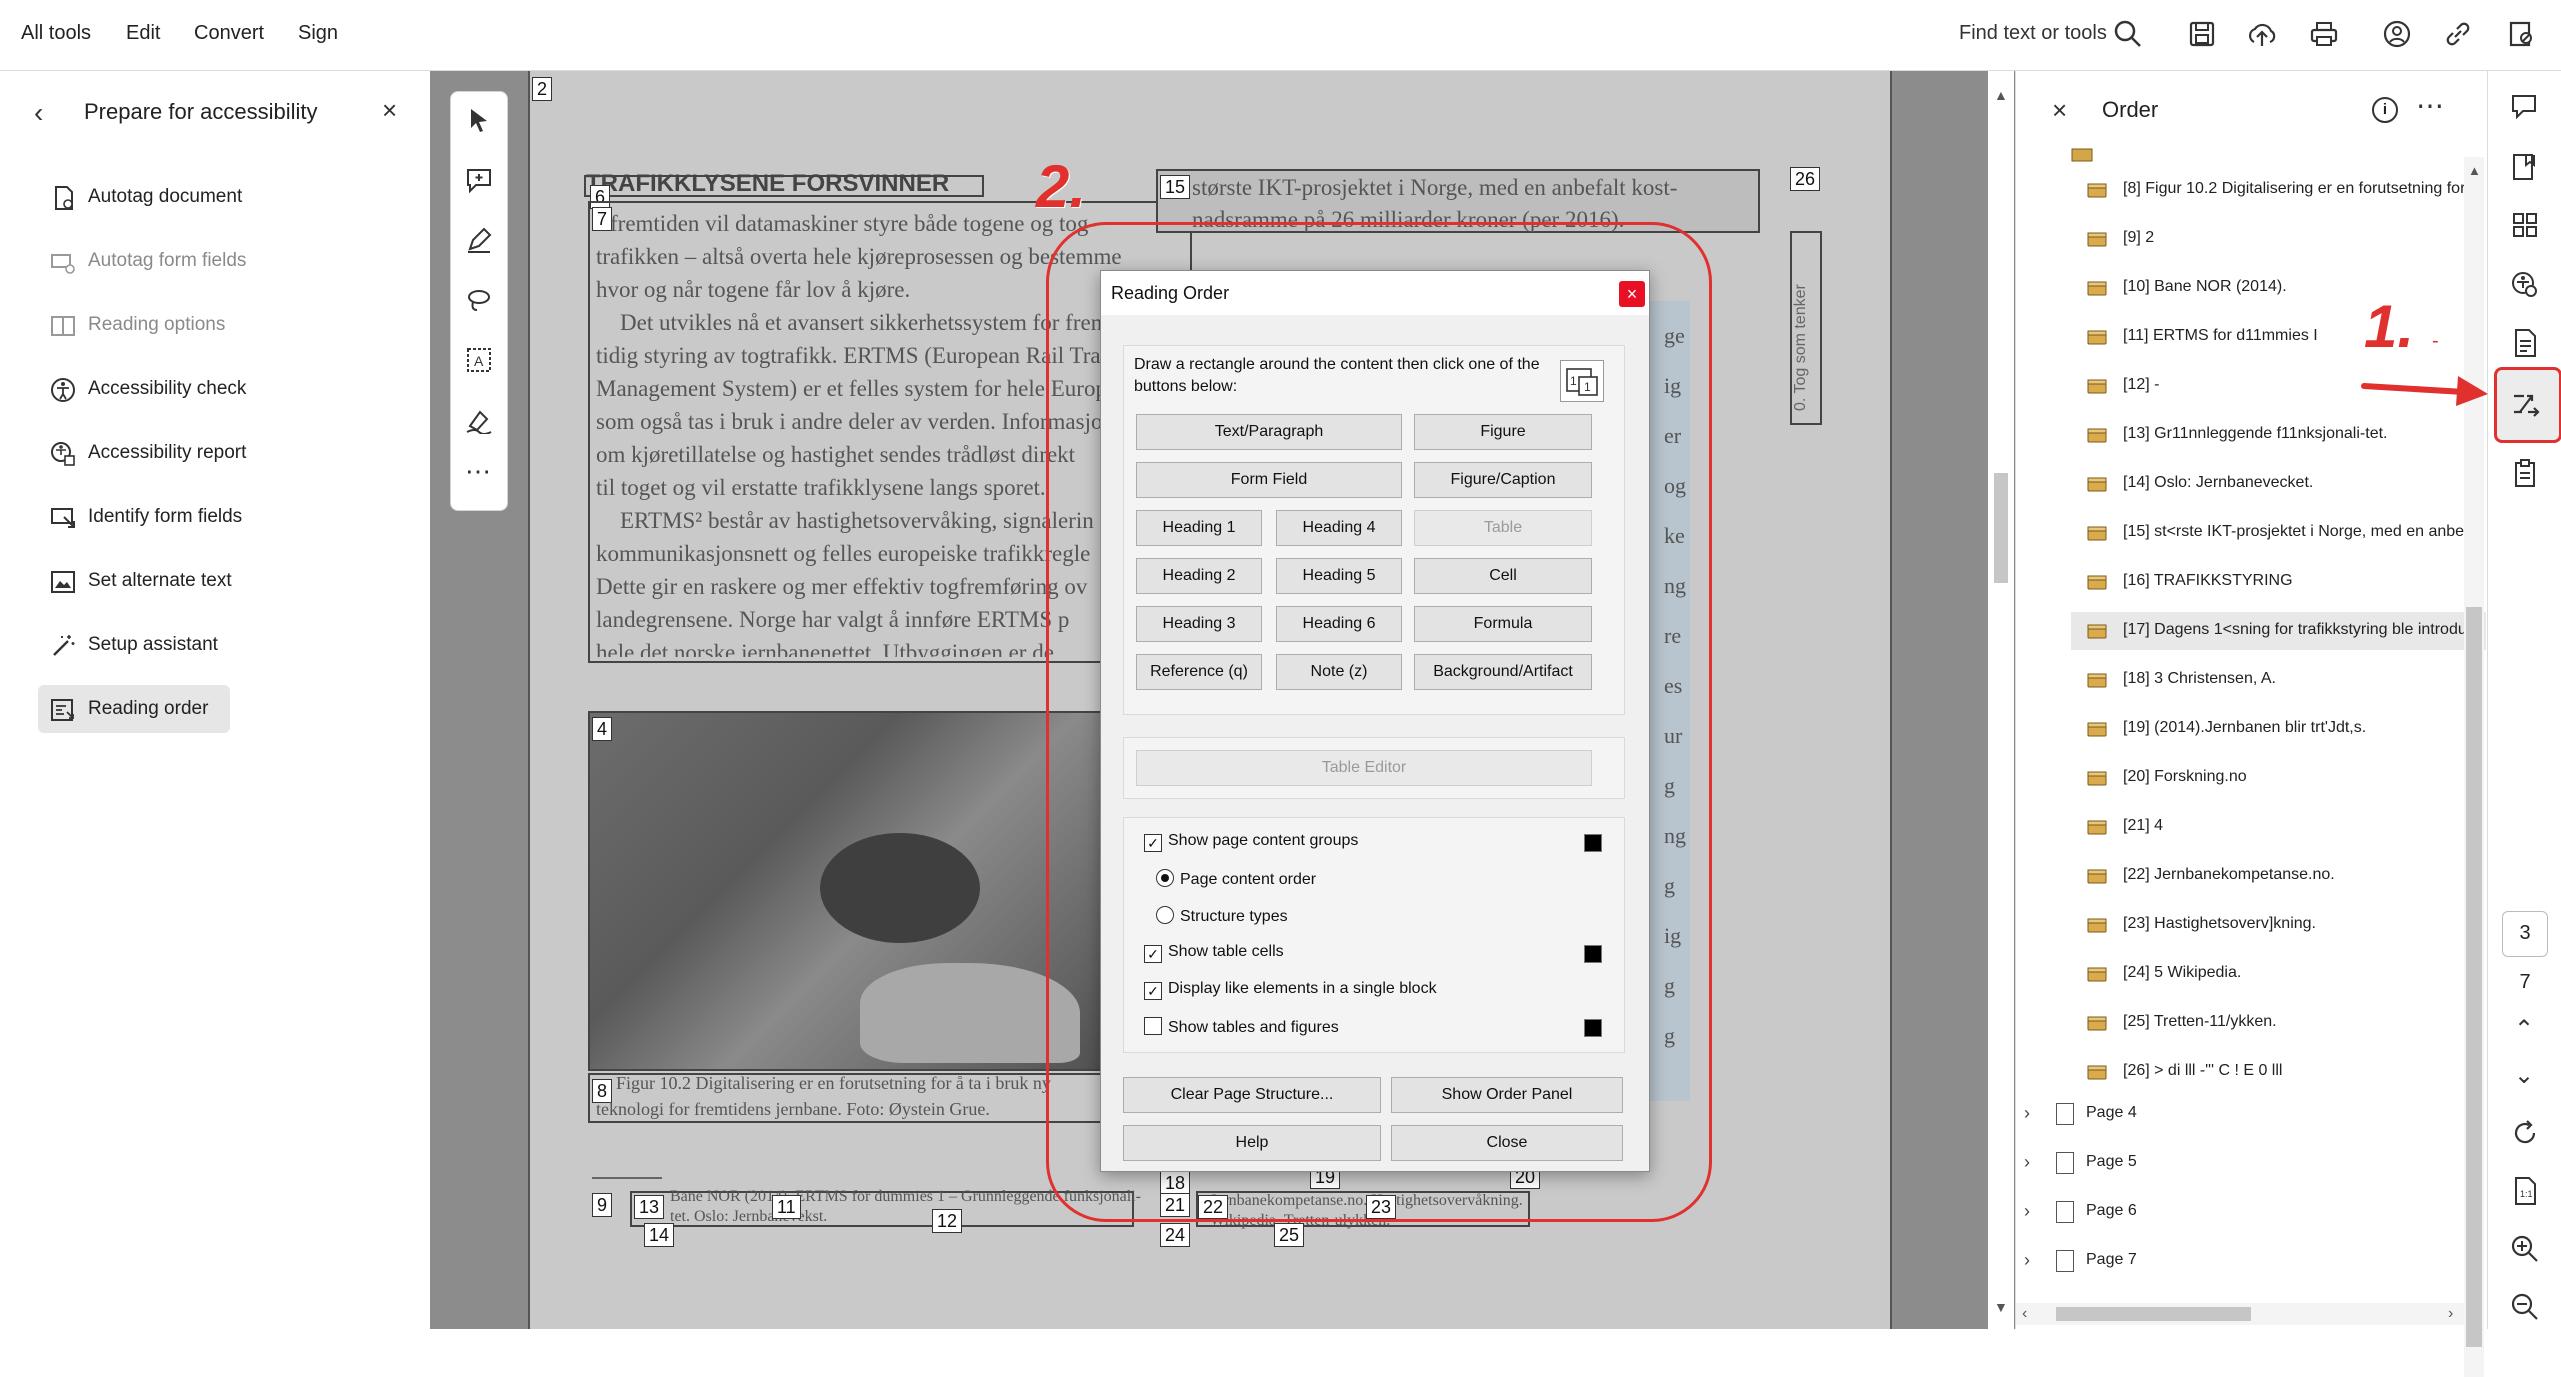 The image size is (2561, 1377). I want to click on btn-table-editor: Table Editor, so click(1364, 768).